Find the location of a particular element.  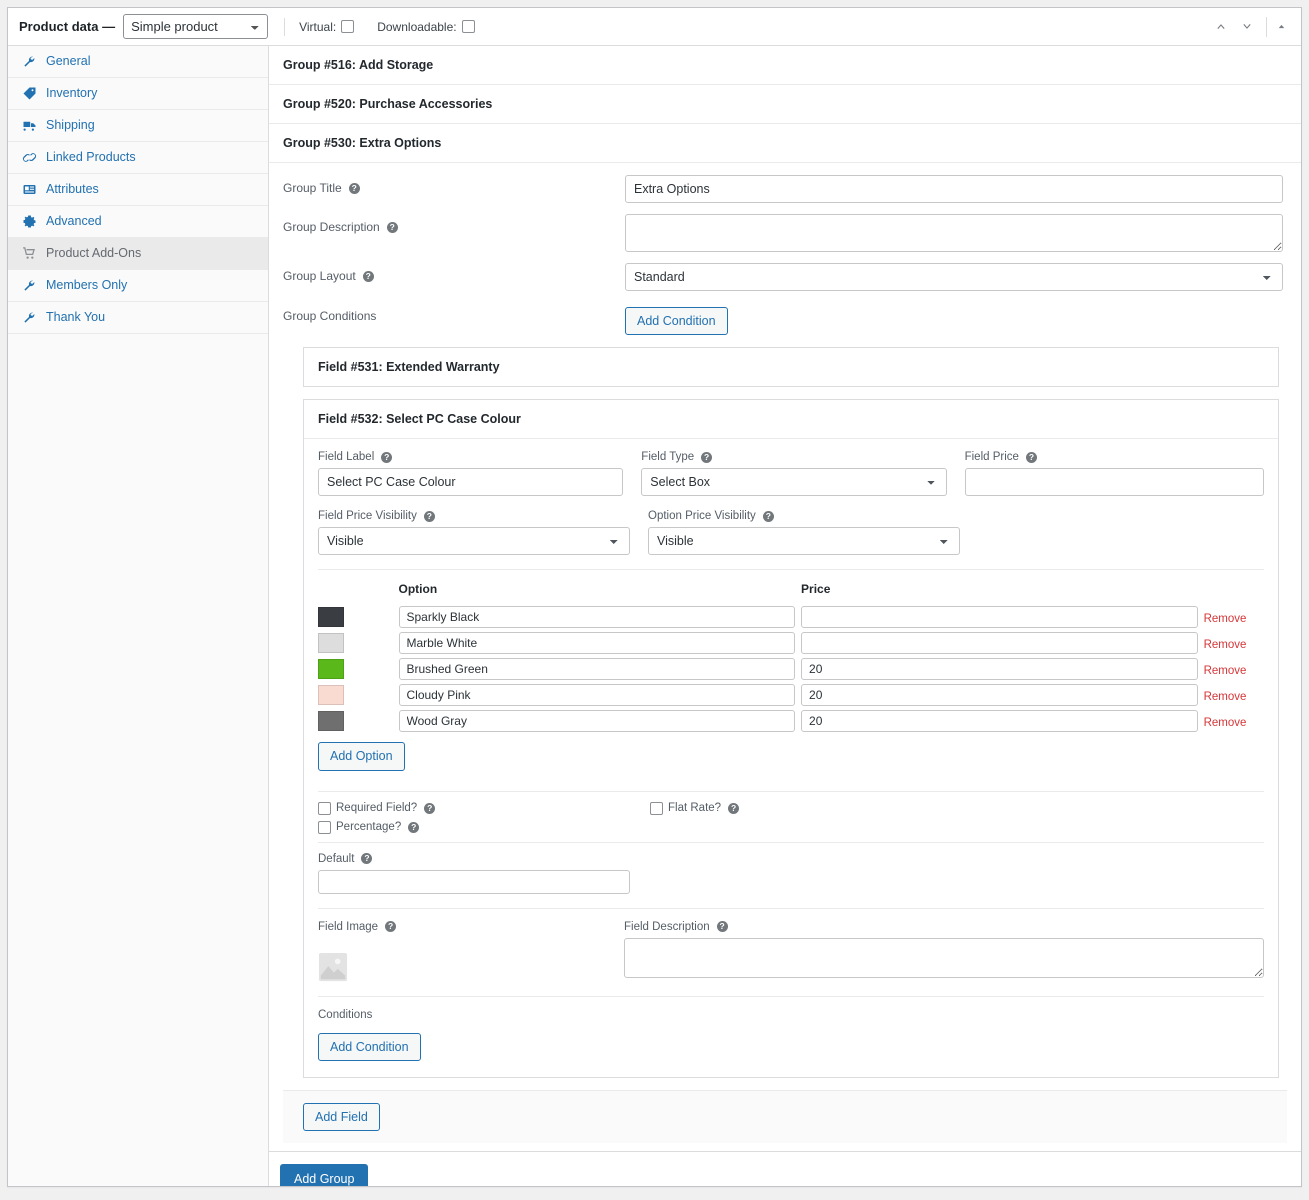

sidebar-link-inventory: Inventory is located at coordinates (138, 93).